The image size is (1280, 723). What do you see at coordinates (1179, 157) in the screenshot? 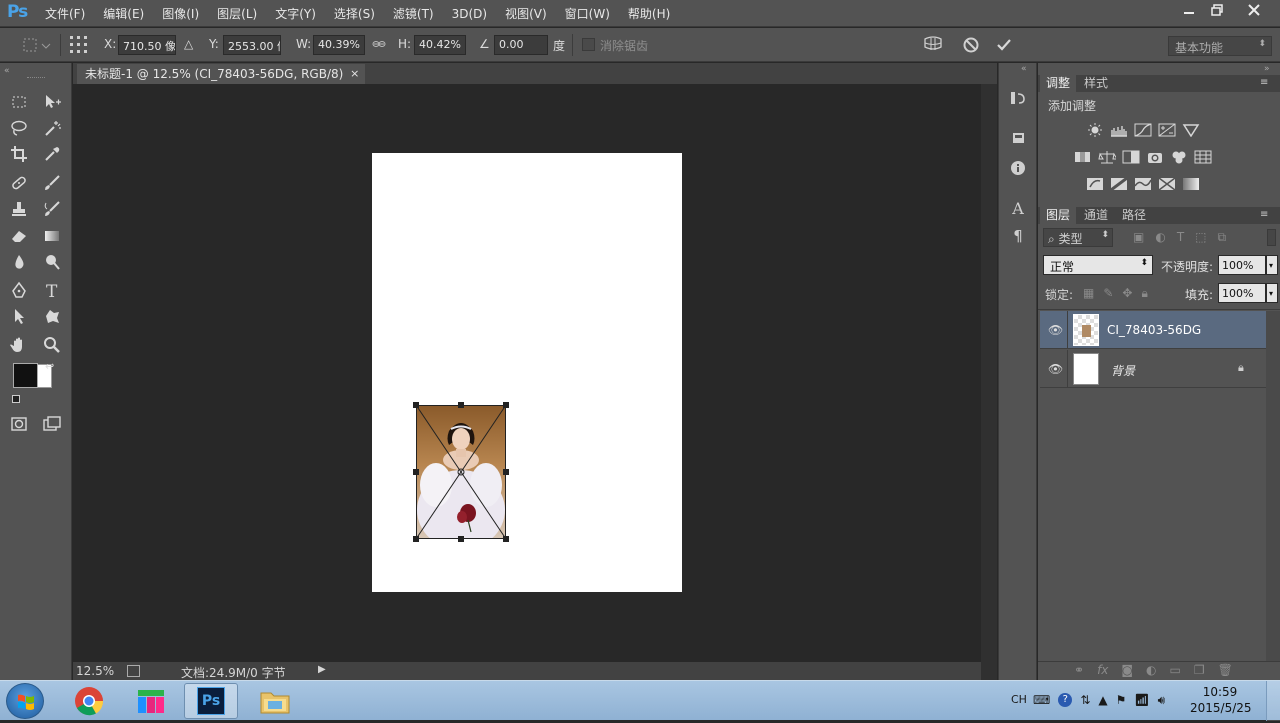
I see `channel-mixer-icon` at bounding box center [1179, 157].